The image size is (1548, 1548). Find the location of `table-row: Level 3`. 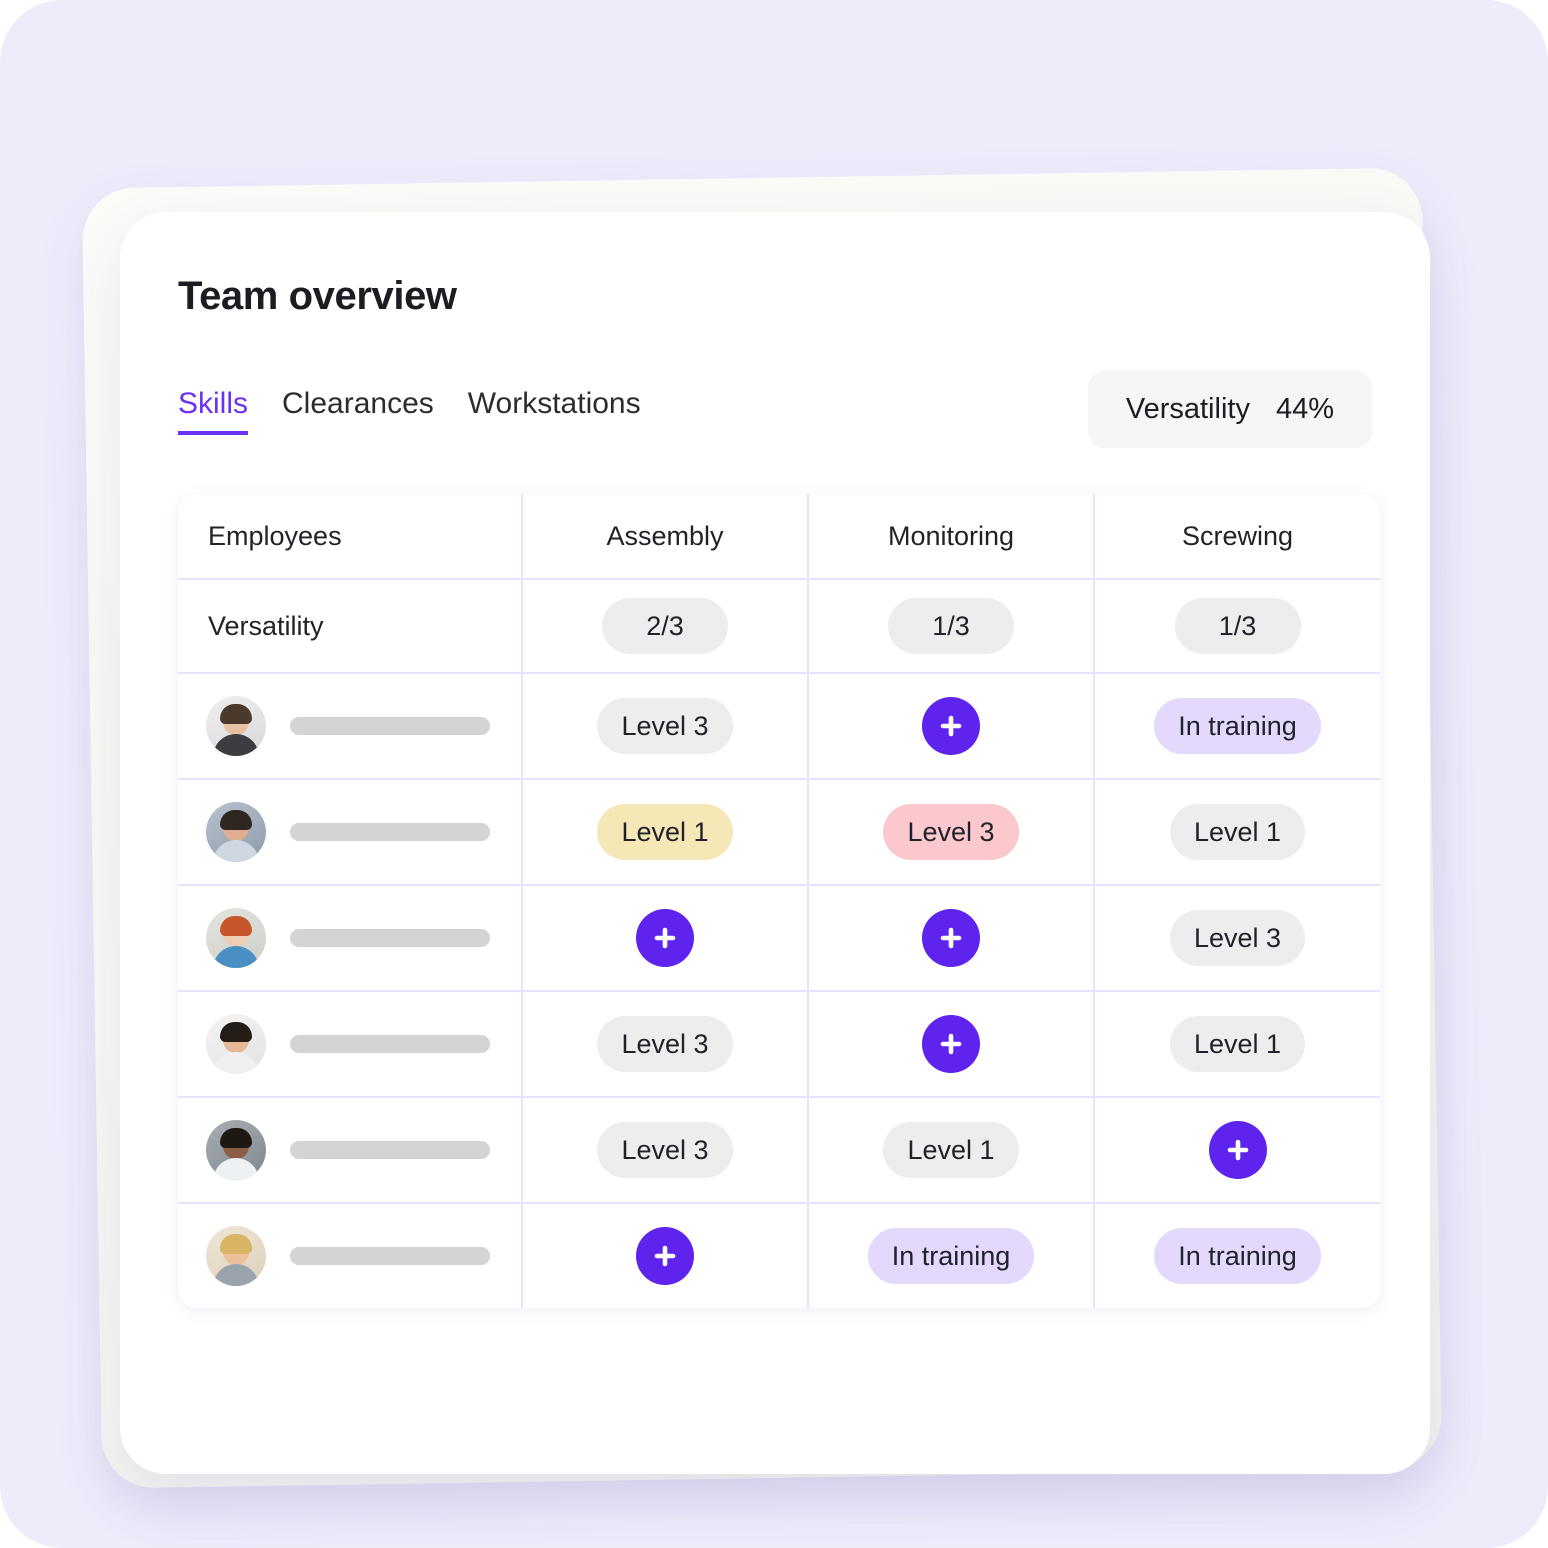

table-row: Level 3 is located at coordinates (779, 938).